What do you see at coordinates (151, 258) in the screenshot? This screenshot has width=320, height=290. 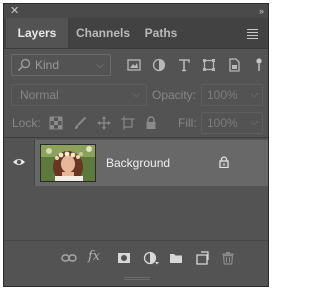 I see `adjustment-layer-icon` at bounding box center [151, 258].